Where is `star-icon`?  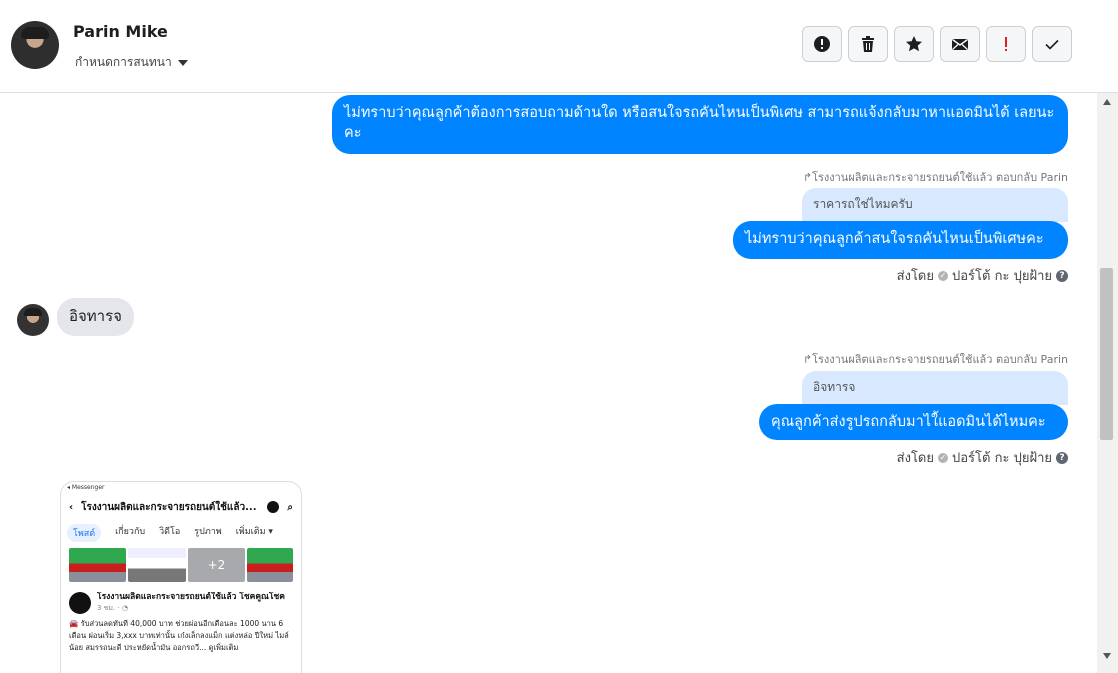
star-icon is located at coordinates (914, 44).